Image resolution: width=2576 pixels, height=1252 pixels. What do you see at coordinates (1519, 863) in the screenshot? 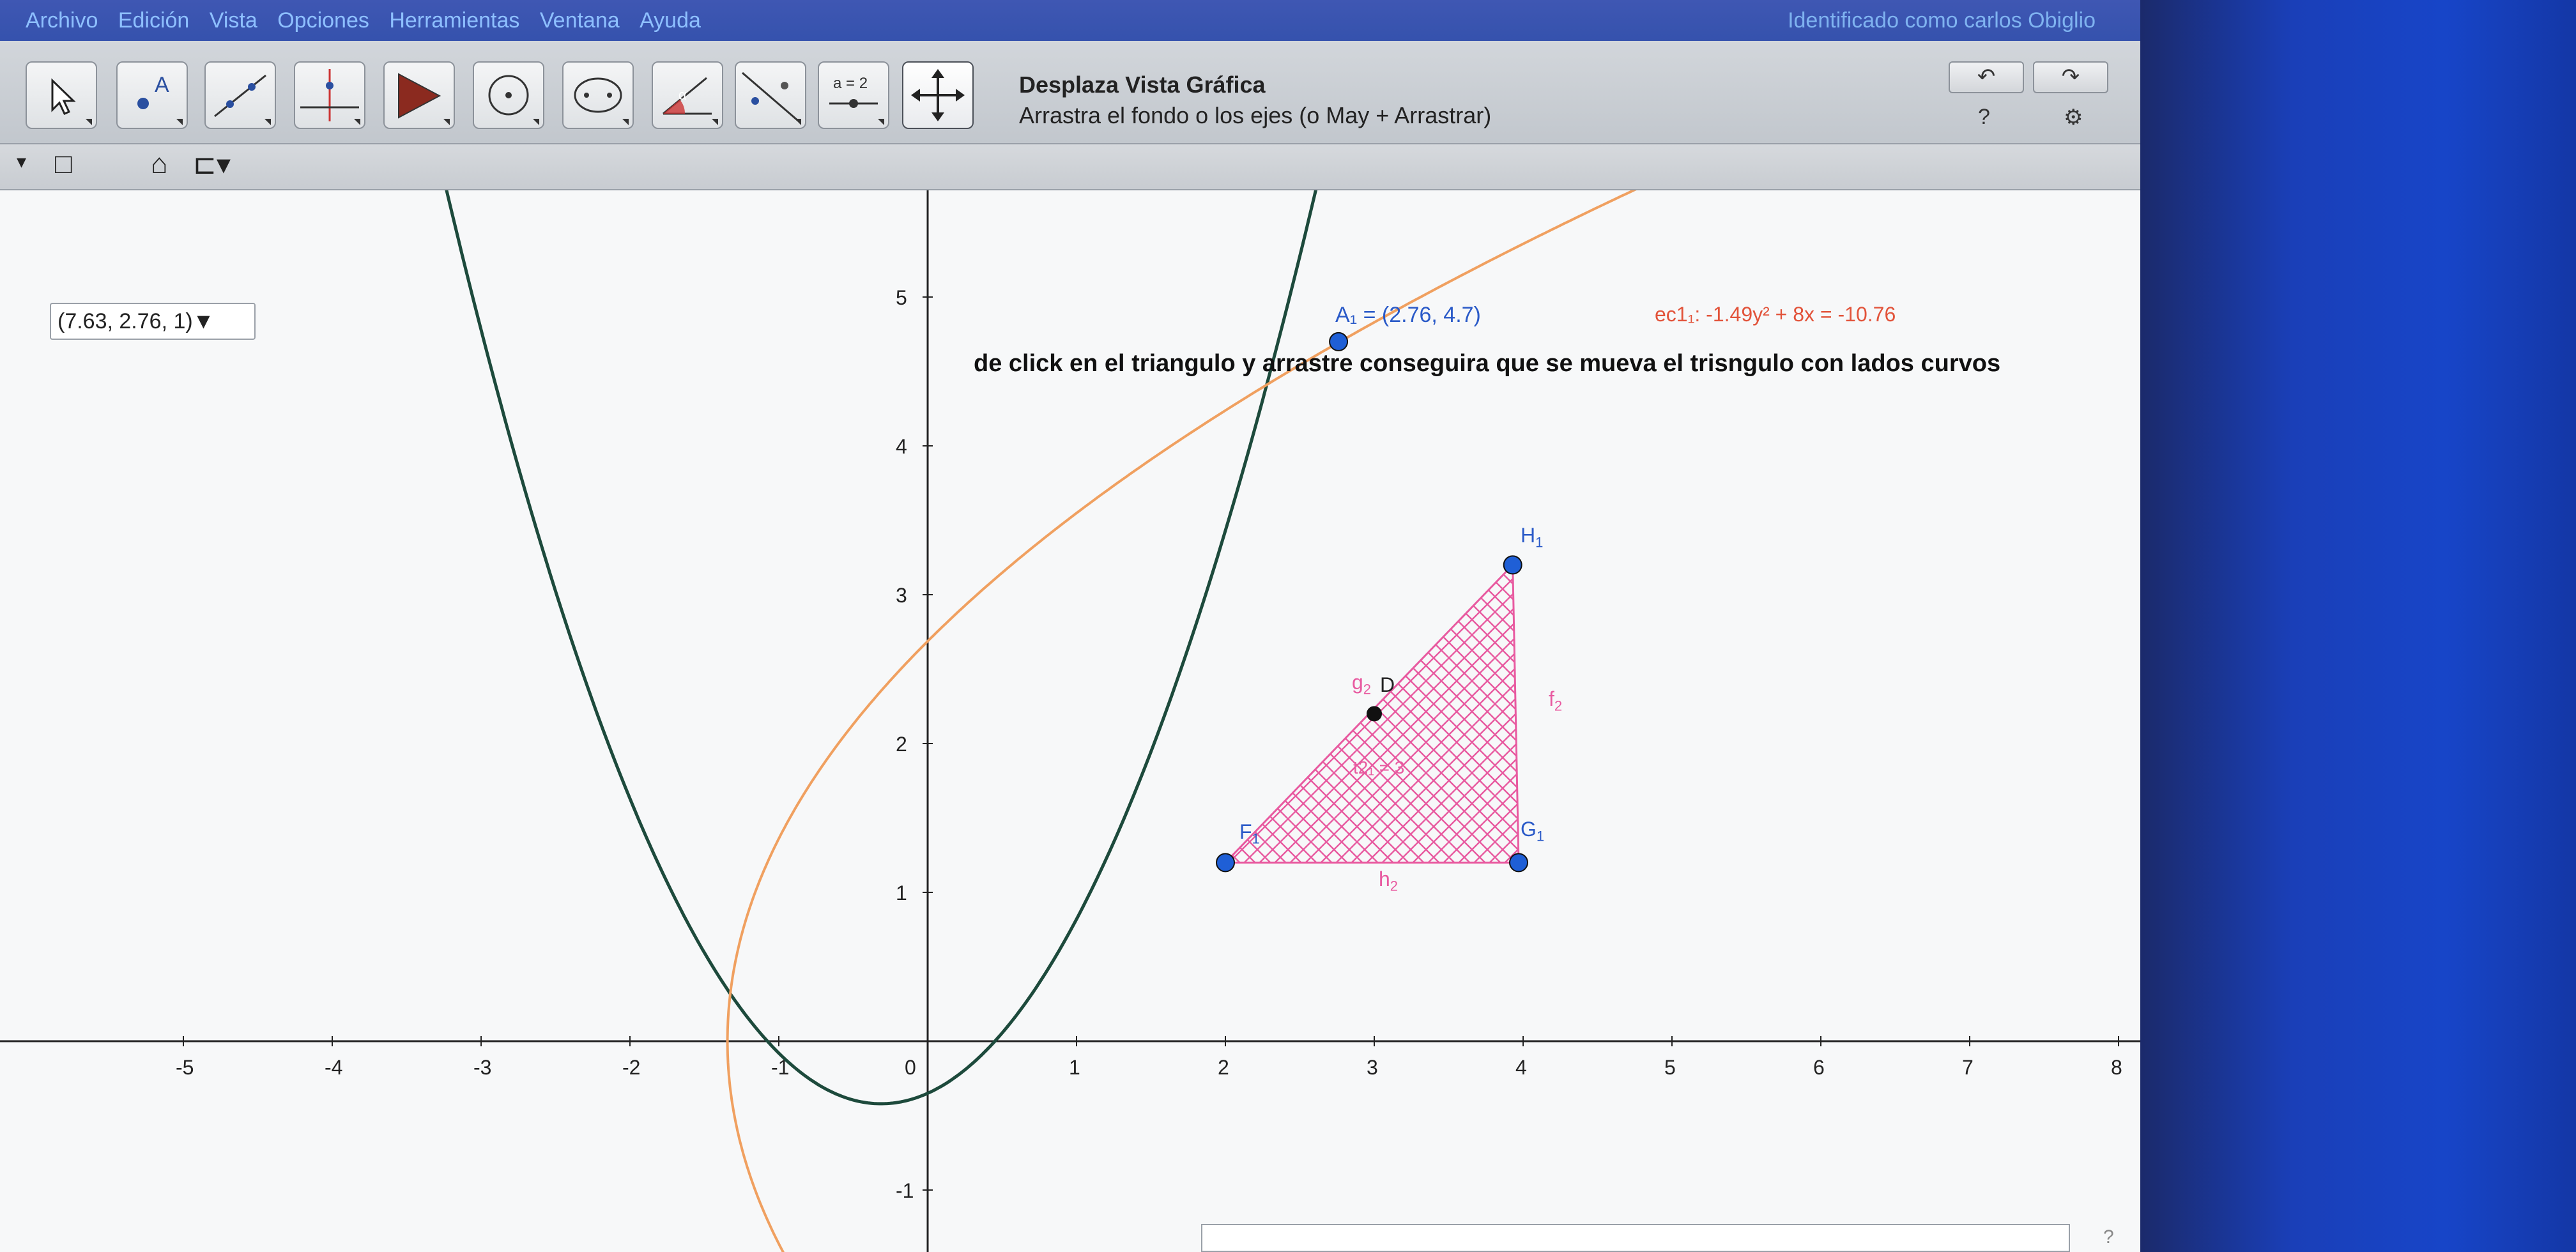
I see `point-g1` at bounding box center [1519, 863].